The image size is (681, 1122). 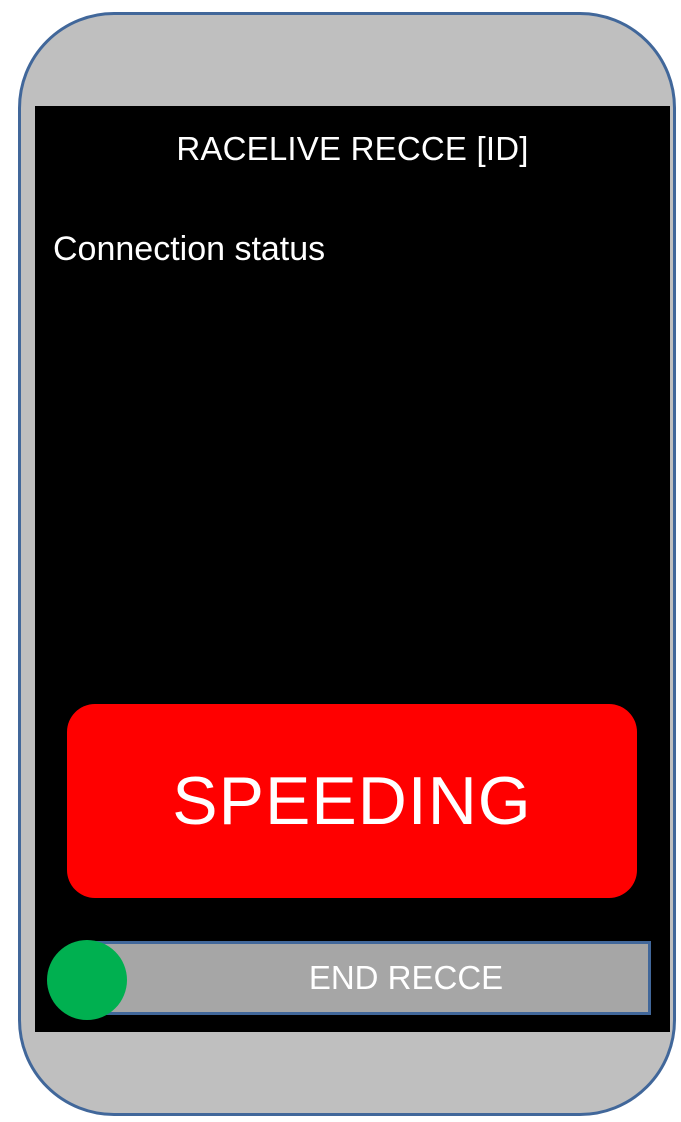 What do you see at coordinates (406, 977) in the screenshot?
I see `end-recce-label: END RECCE` at bounding box center [406, 977].